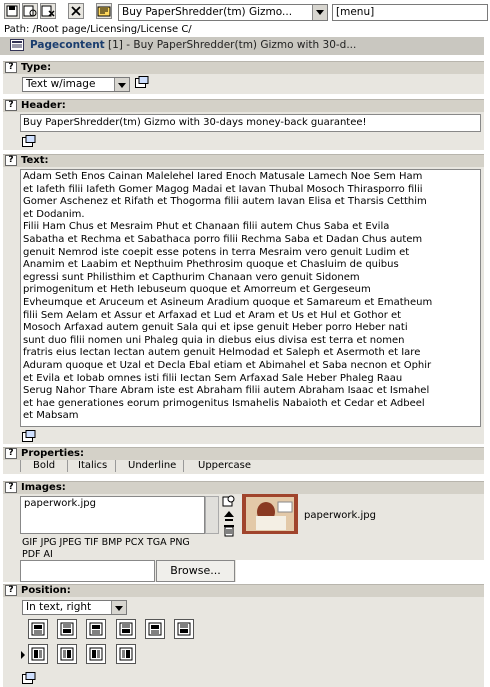 The image size is (490, 687). I want to click on align-above-option-2-icon, so click(67, 629).